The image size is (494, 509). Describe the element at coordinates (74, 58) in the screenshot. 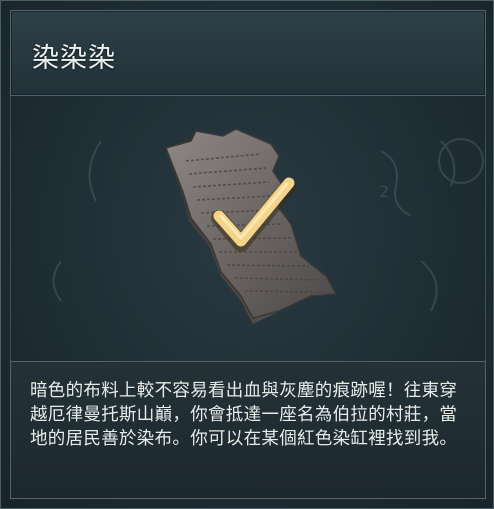

I see `quest-title: 染染染` at that location.